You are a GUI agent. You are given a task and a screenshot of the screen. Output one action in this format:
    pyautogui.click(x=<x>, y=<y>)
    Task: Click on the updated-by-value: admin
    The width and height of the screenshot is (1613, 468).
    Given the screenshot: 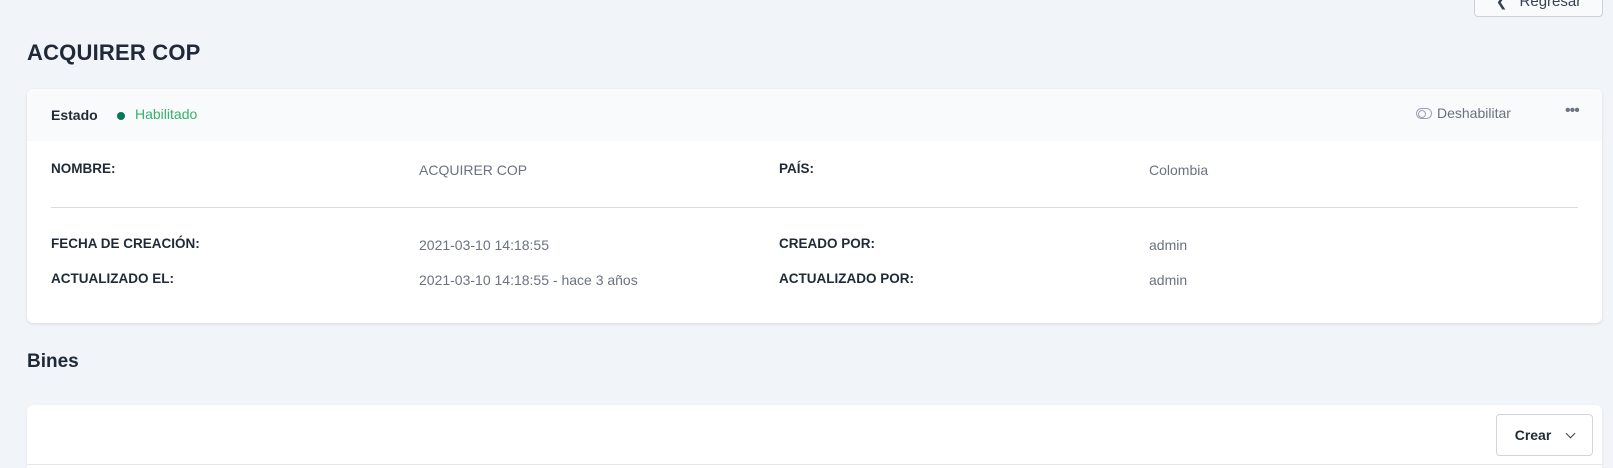 What is the action you would take?
    pyautogui.click(x=1168, y=280)
    